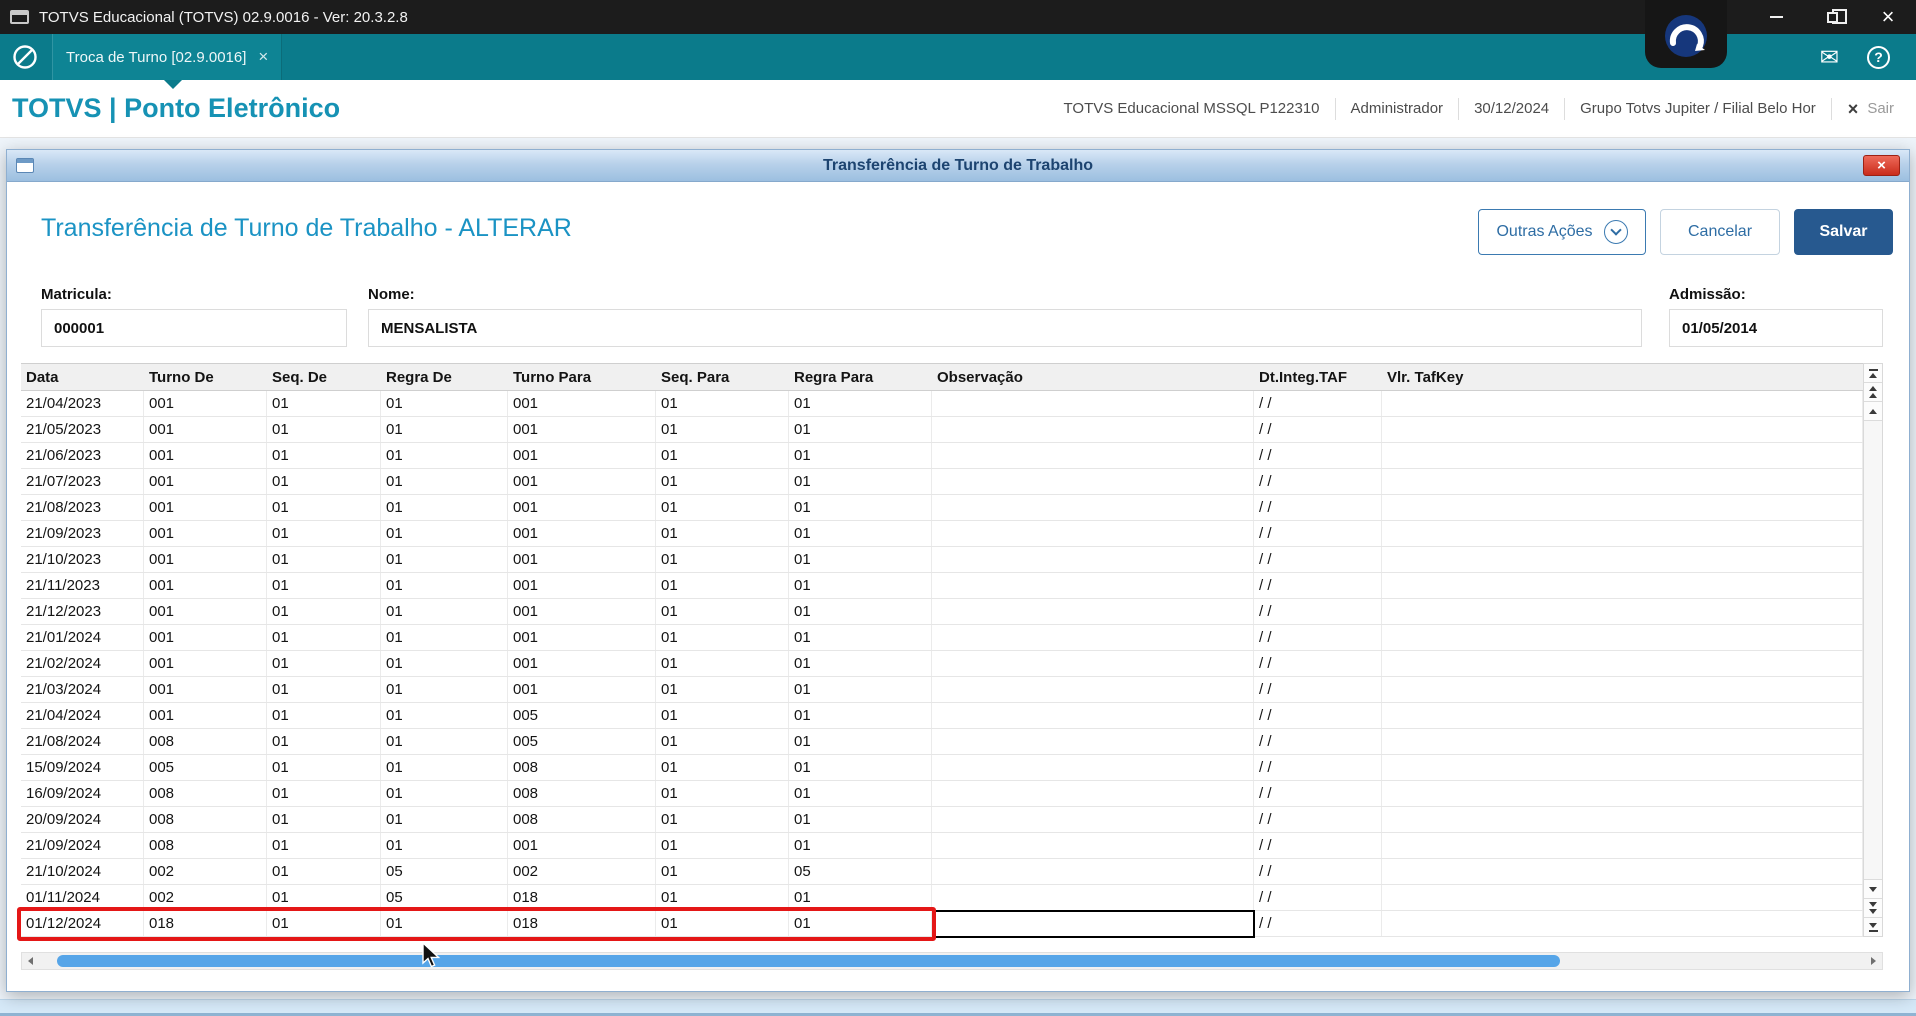 Image resolution: width=1916 pixels, height=1016 pixels. Describe the element at coordinates (444, 871) in the screenshot. I see `grid-cell: 05` at that location.